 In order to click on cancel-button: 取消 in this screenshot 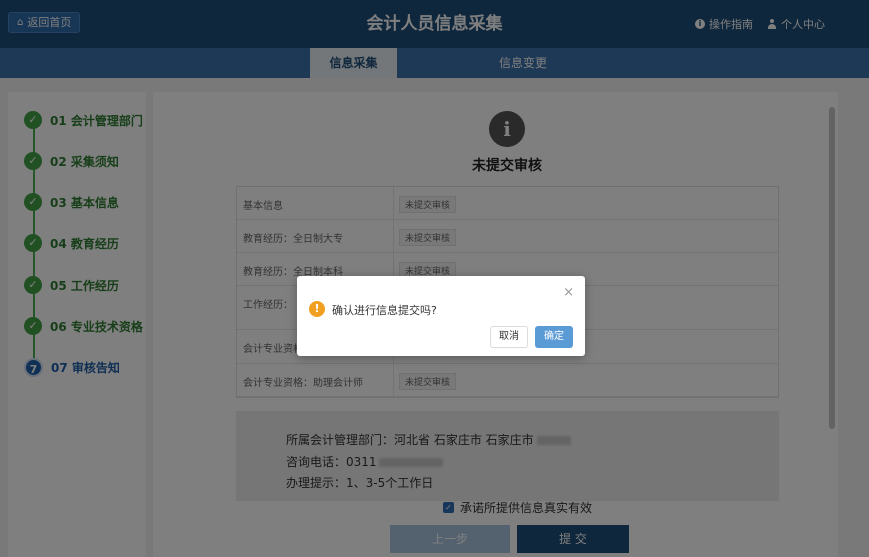, I will do `click(509, 337)`.